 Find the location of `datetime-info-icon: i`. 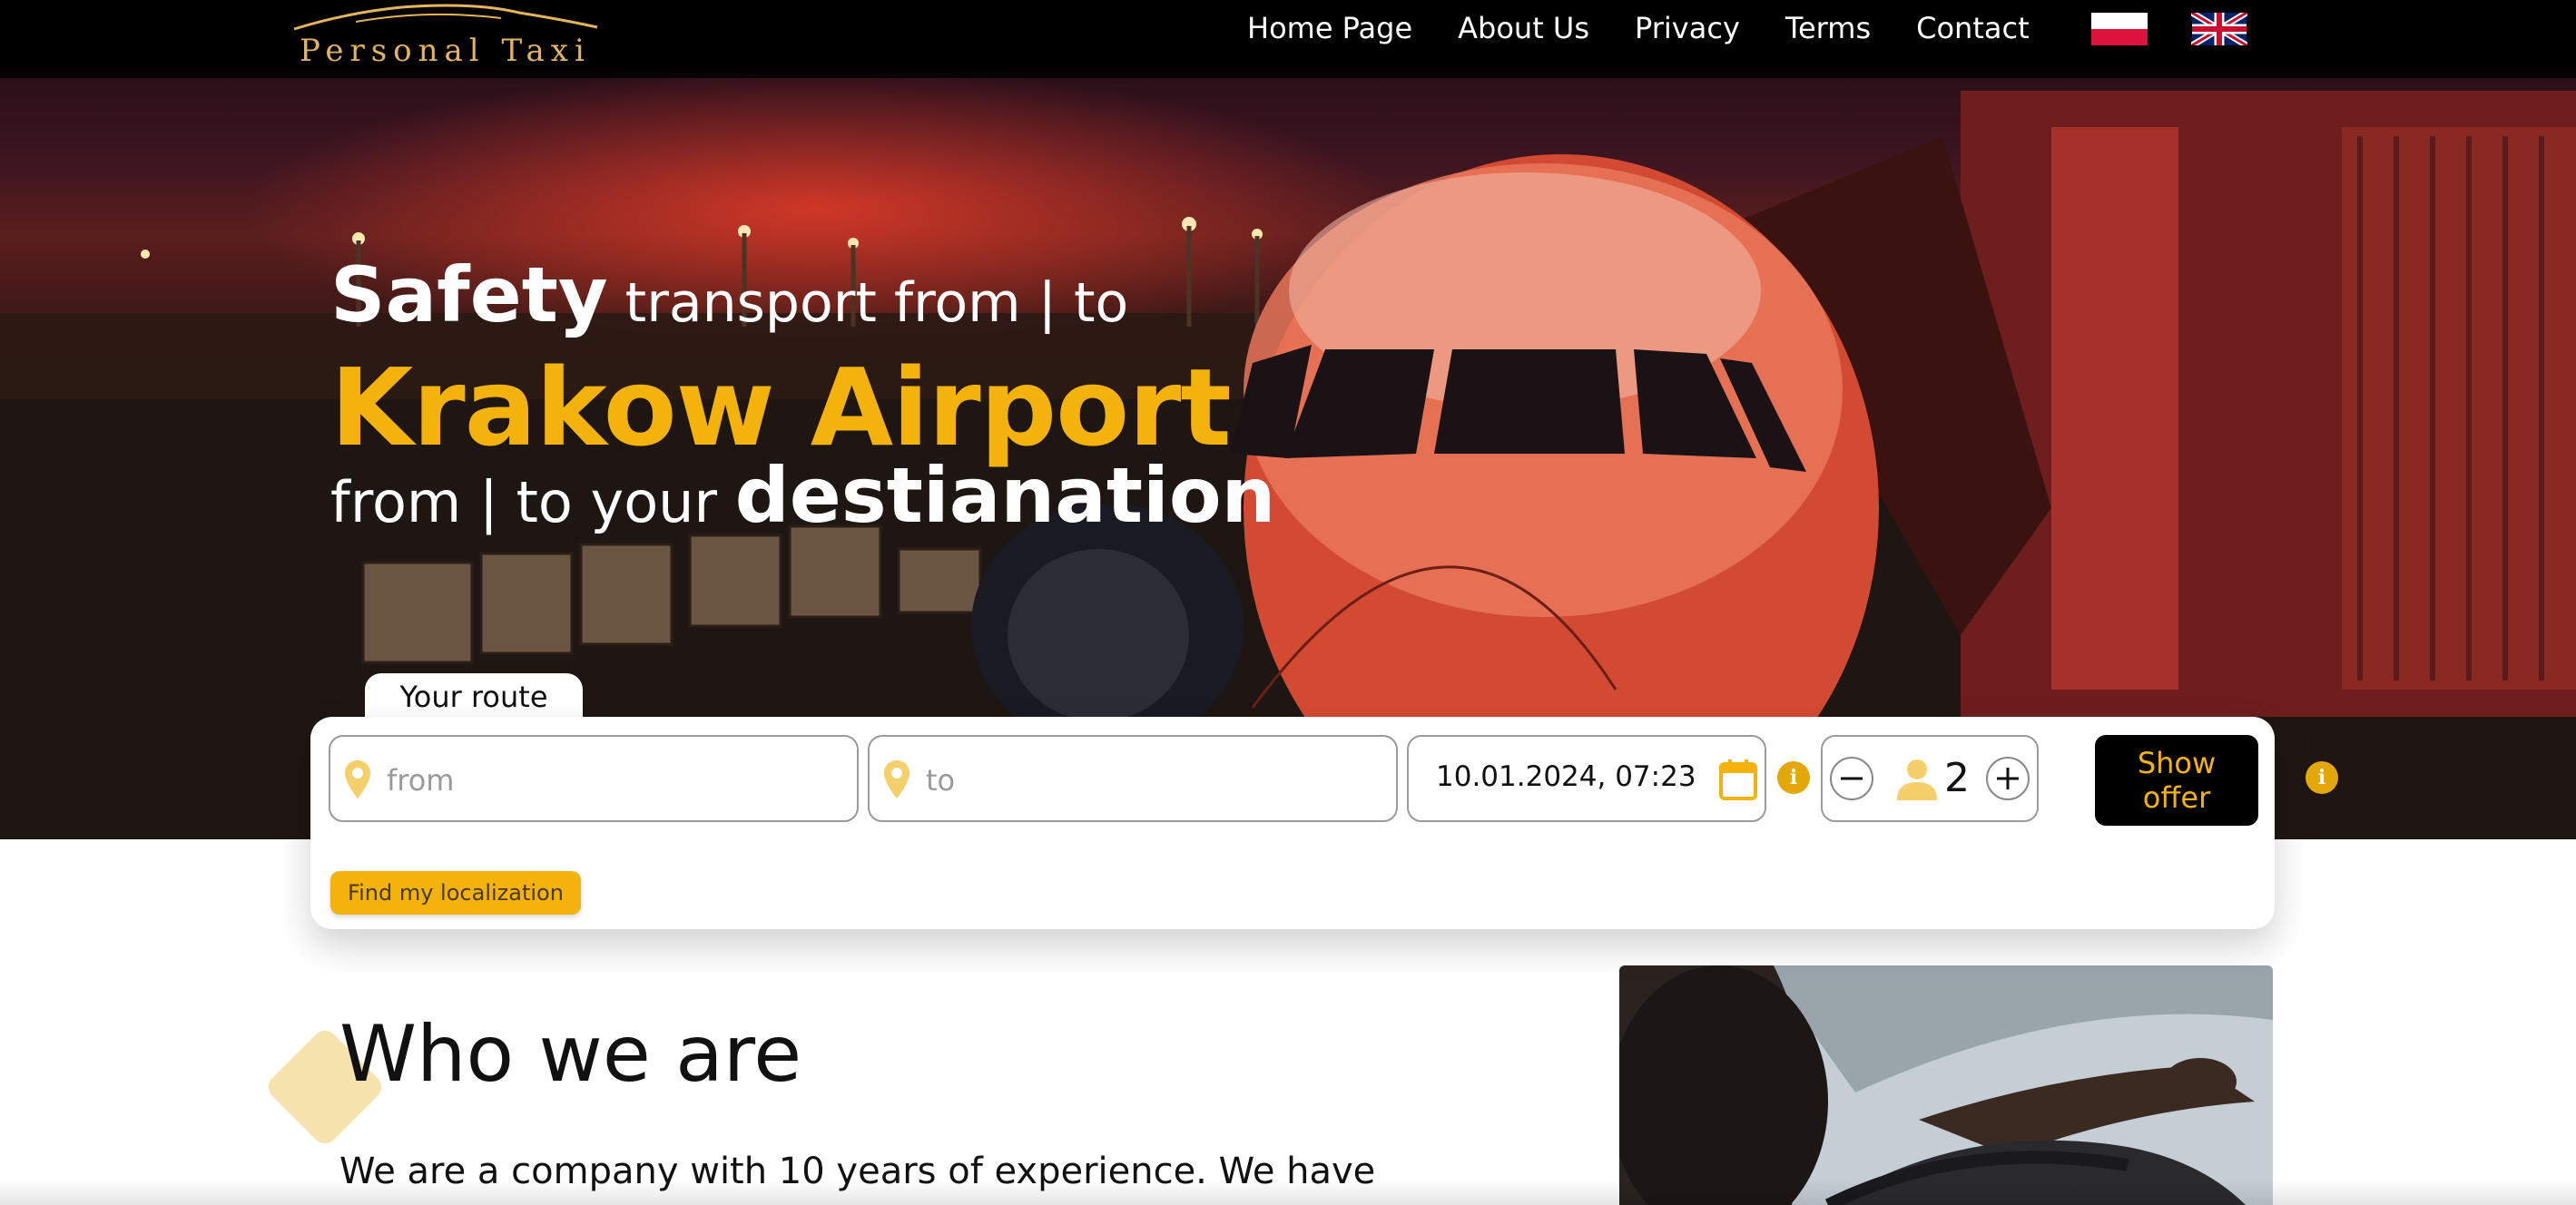

datetime-info-icon: i is located at coordinates (1793, 777).